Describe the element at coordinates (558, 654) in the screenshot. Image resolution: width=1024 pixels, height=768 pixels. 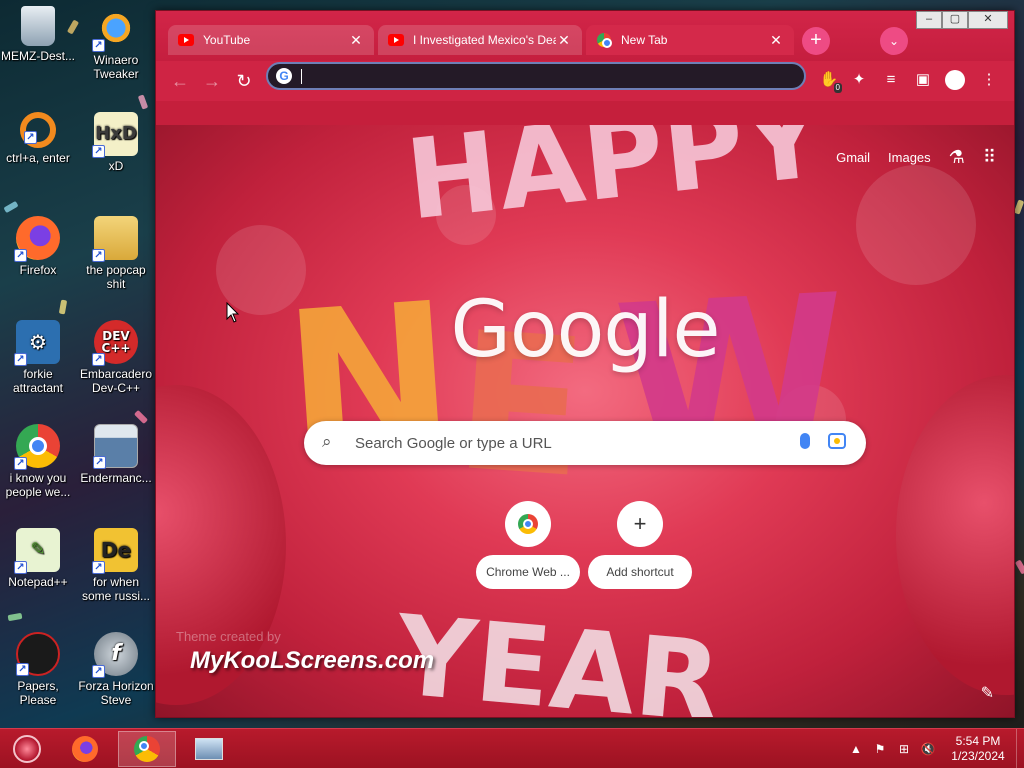
I see `decor-letter: YEAR` at that location.